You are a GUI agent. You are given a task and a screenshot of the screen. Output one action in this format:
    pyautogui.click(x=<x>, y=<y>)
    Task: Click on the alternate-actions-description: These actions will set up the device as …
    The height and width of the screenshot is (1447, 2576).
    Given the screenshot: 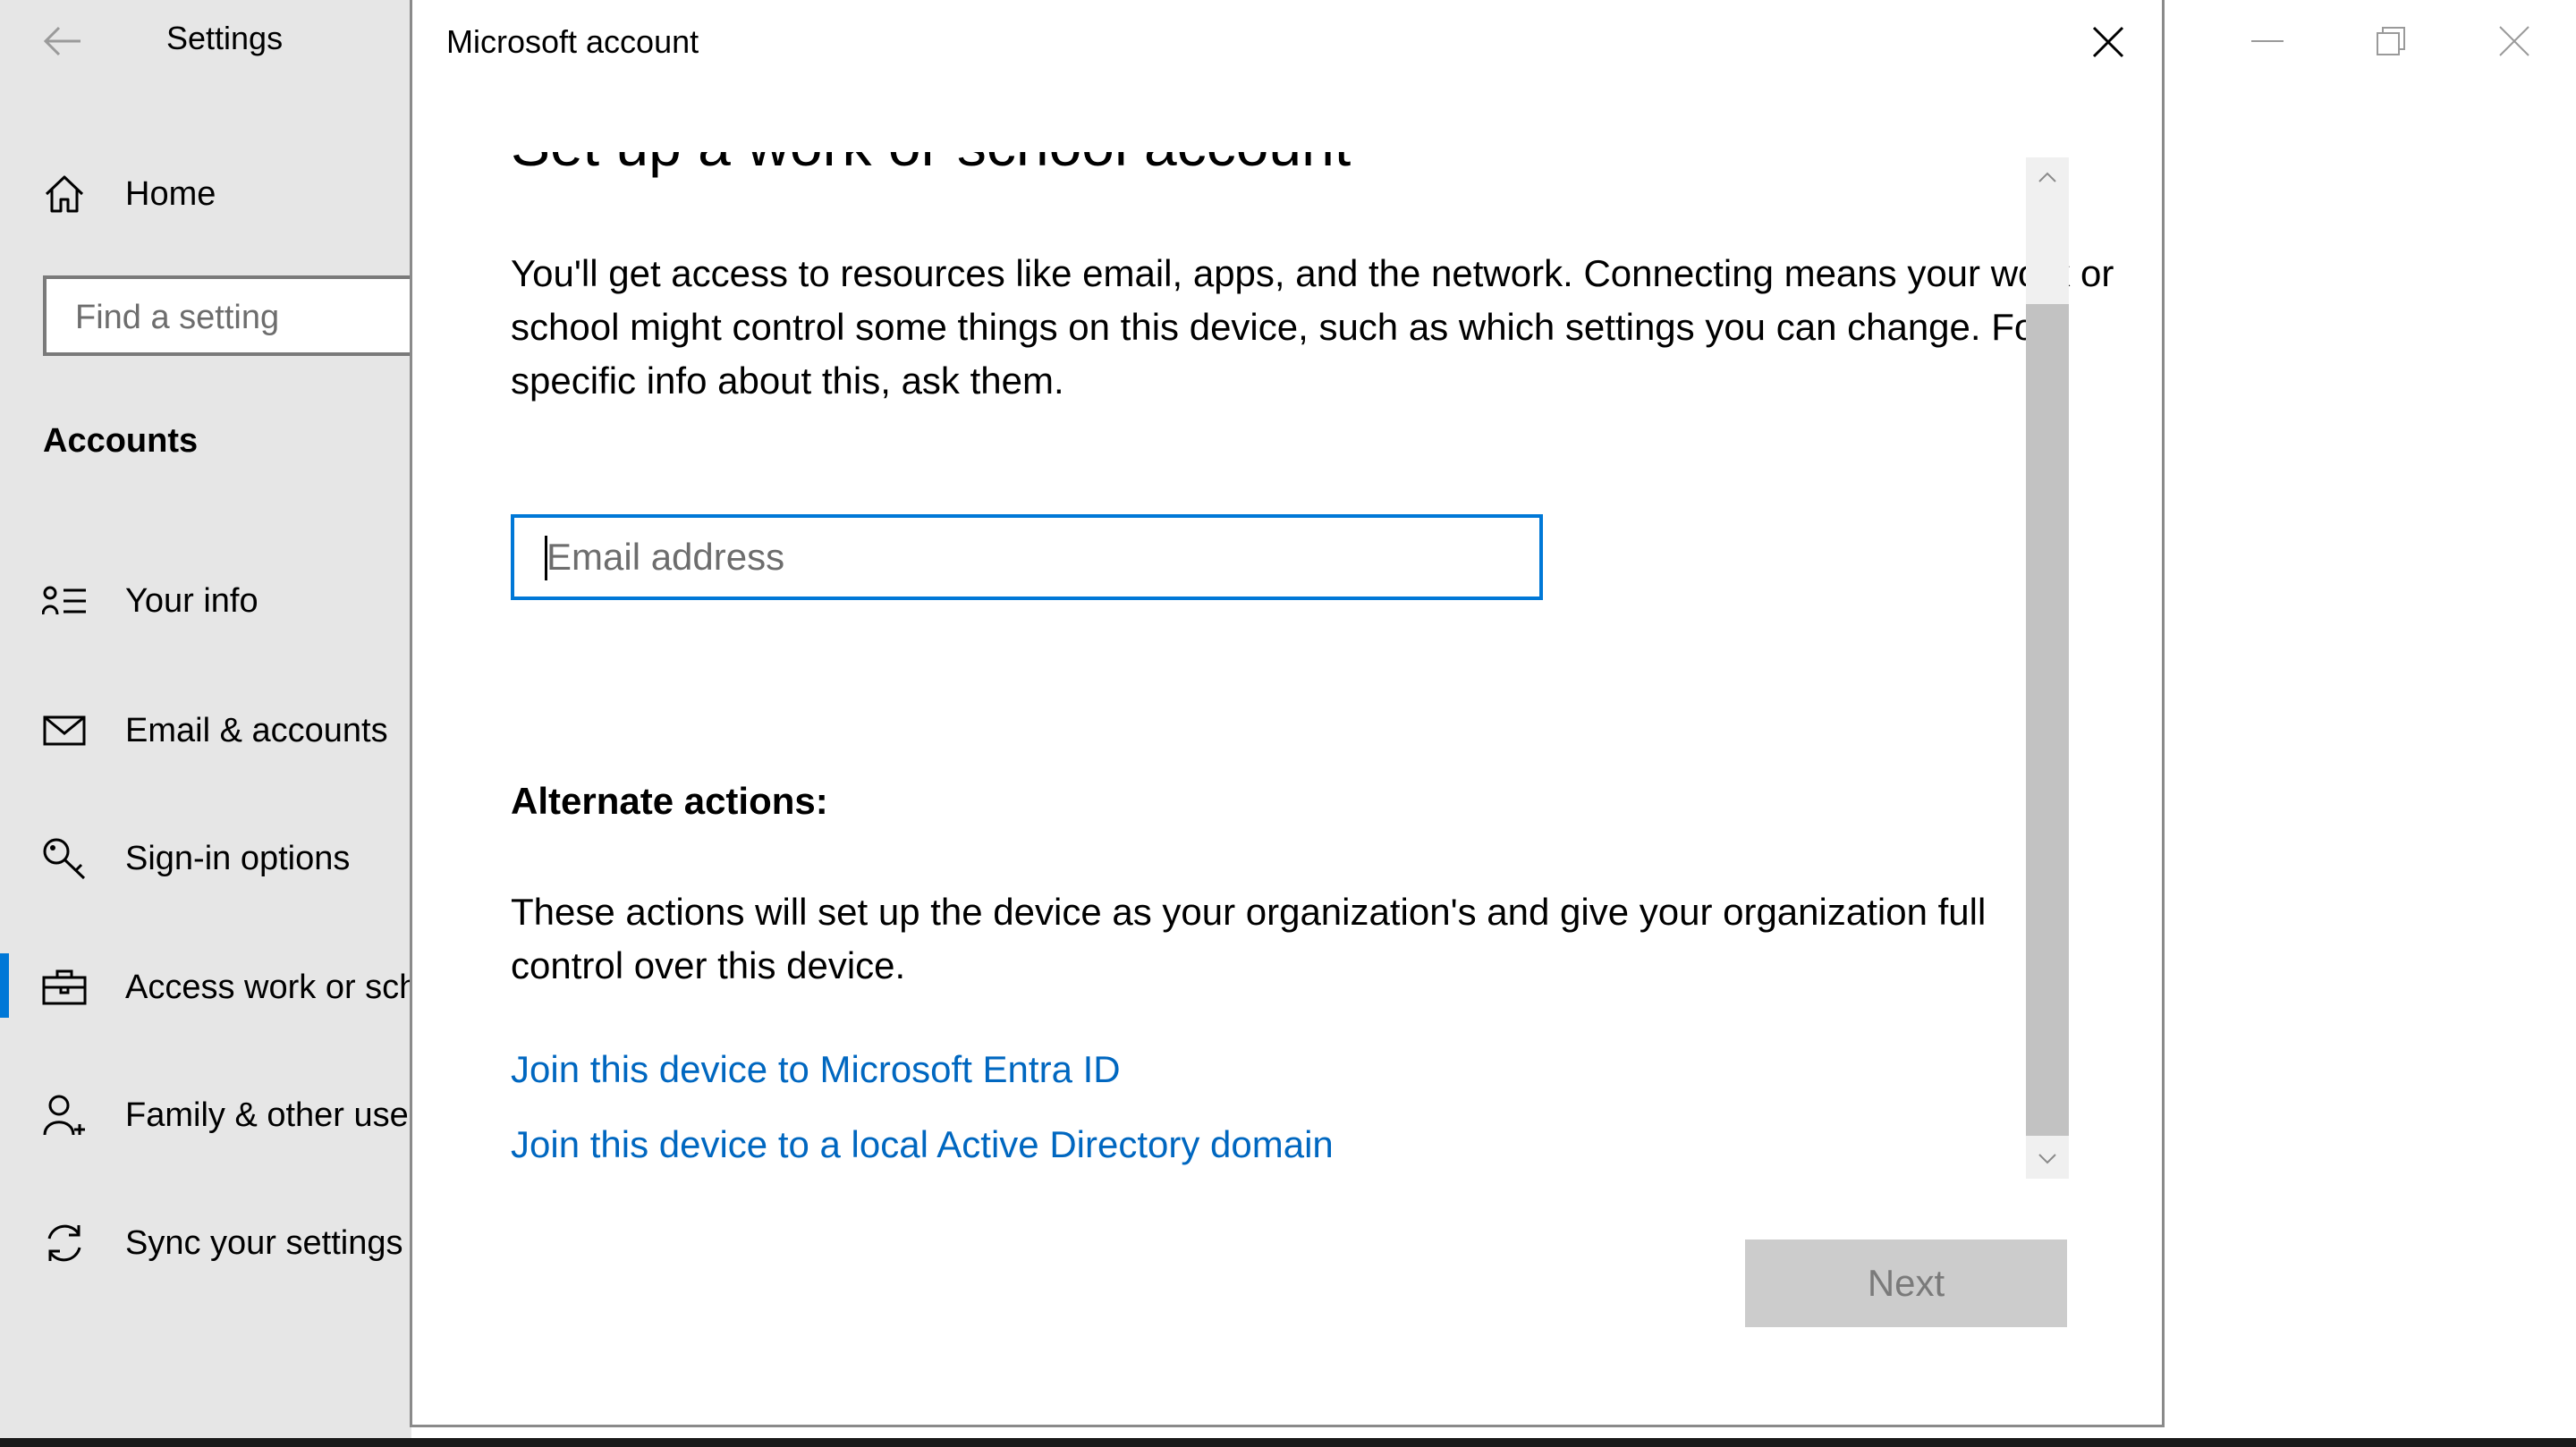 What is the action you would take?
    pyautogui.click(x=1249, y=938)
    